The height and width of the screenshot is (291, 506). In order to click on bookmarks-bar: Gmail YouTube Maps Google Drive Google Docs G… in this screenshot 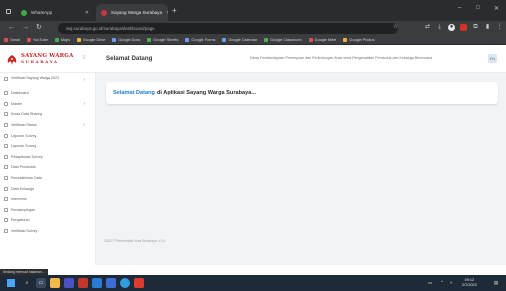, I will do `click(253, 40)`.